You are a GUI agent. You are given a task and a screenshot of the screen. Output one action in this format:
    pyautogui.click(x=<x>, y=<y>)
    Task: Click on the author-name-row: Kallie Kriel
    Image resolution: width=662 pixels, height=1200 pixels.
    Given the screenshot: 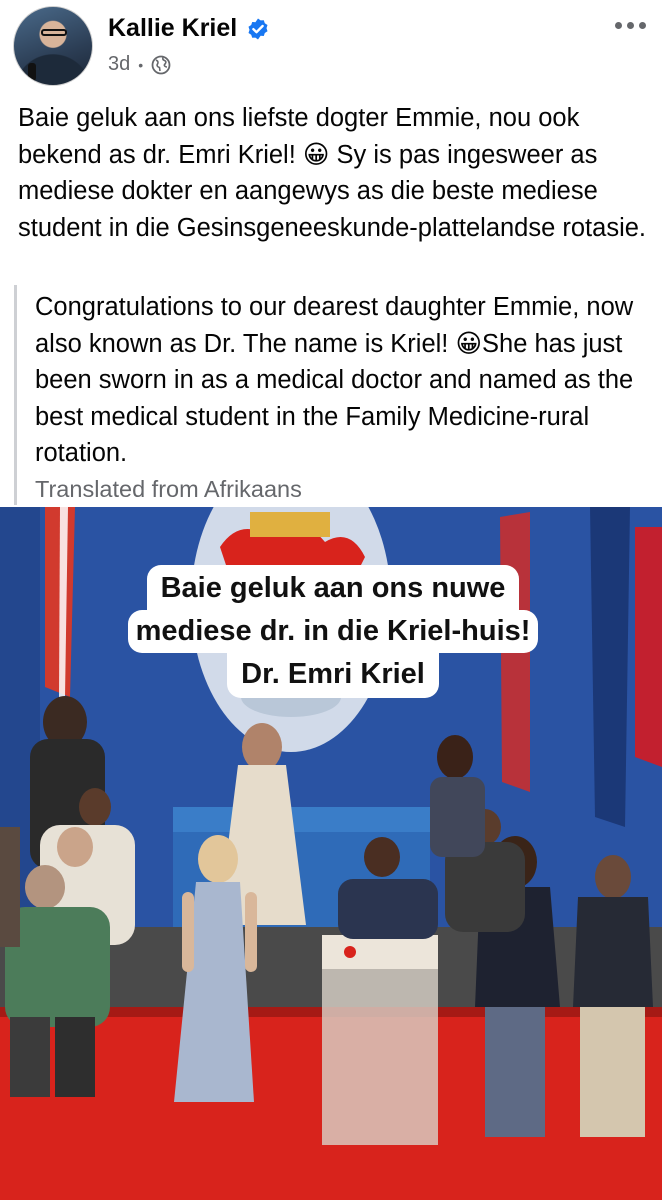 What is the action you would take?
    pyautogui.click(x=189, y=28)
    